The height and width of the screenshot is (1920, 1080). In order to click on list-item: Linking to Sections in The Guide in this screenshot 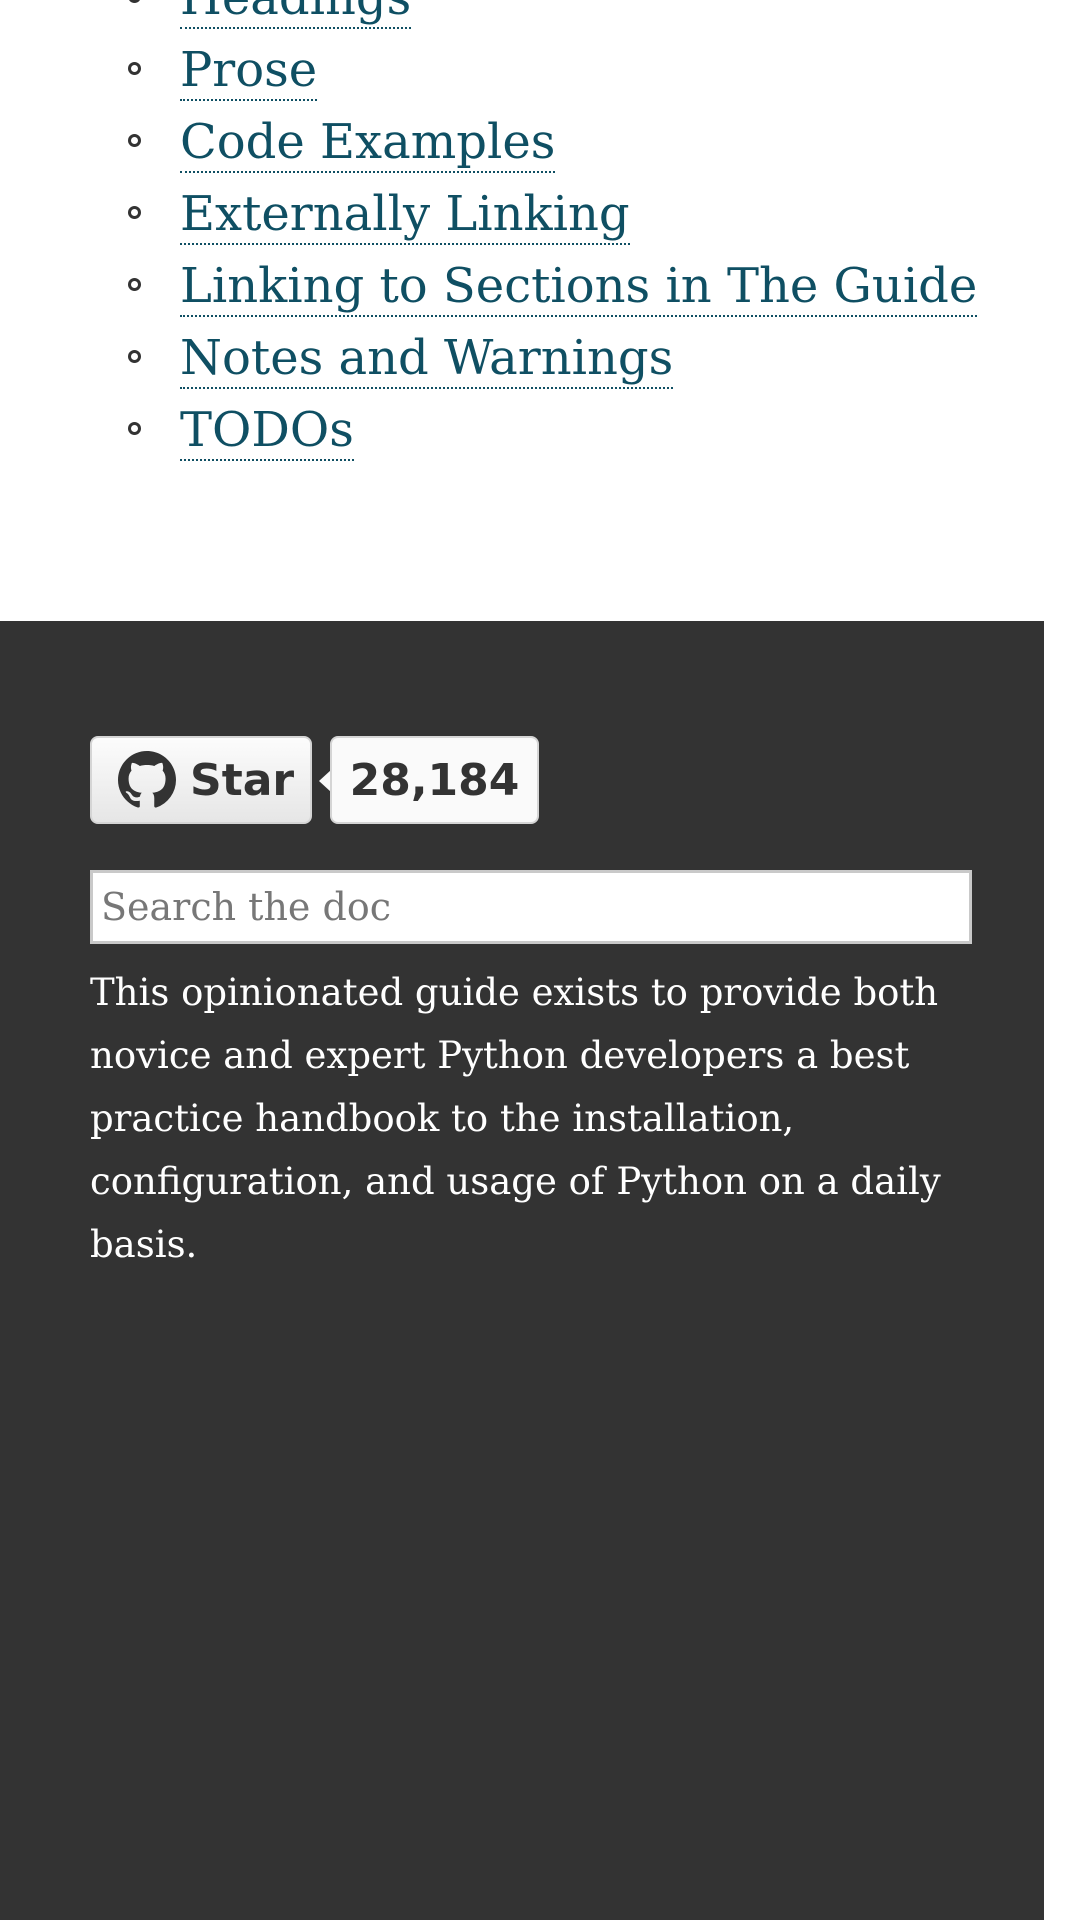, I will do `click(489, 286)`.